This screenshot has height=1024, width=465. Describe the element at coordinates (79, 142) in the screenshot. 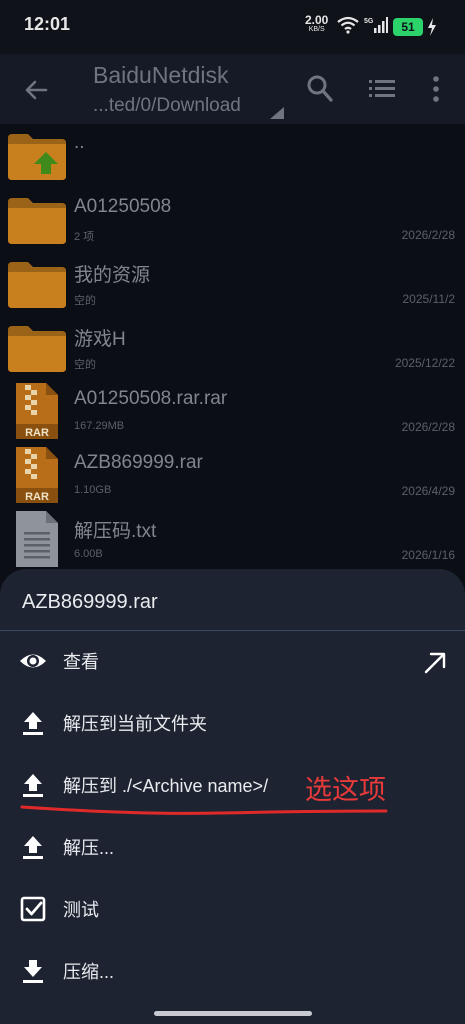

I see `file-name: ..` at that location.